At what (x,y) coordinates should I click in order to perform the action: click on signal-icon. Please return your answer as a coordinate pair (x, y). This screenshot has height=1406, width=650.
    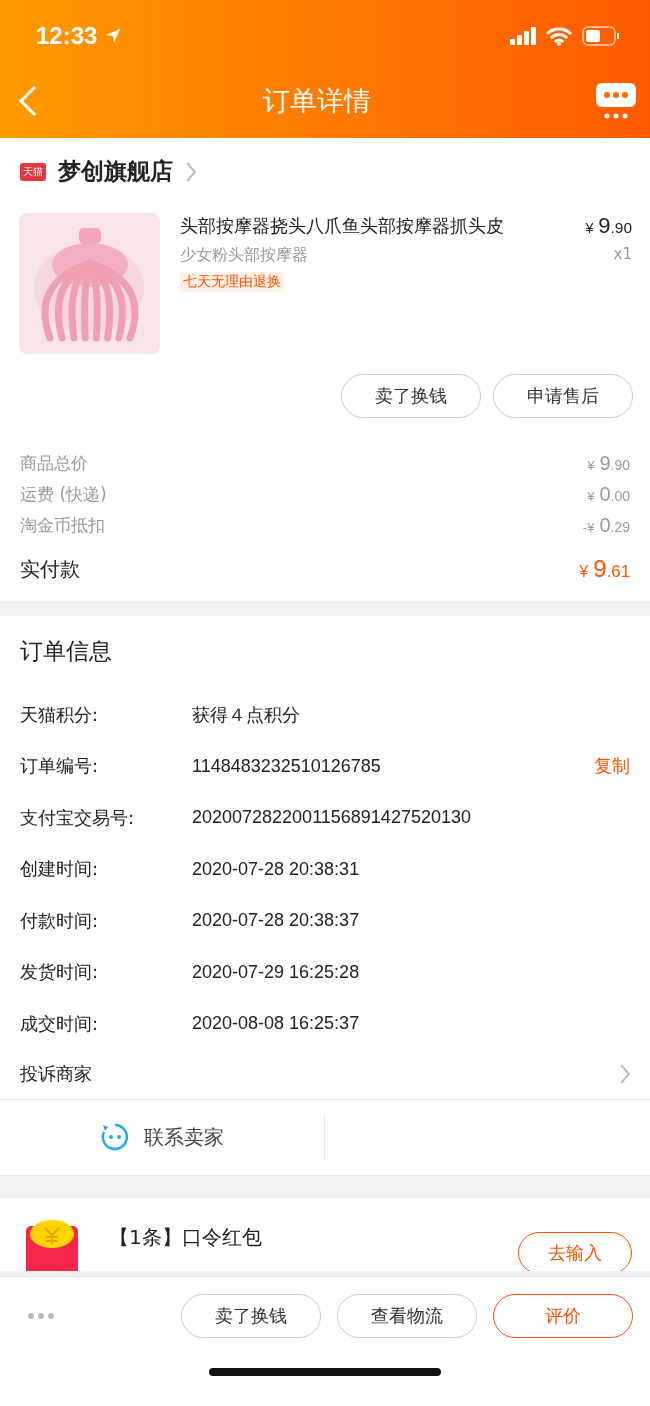
    Looking at the image, I should click on (523, 36).